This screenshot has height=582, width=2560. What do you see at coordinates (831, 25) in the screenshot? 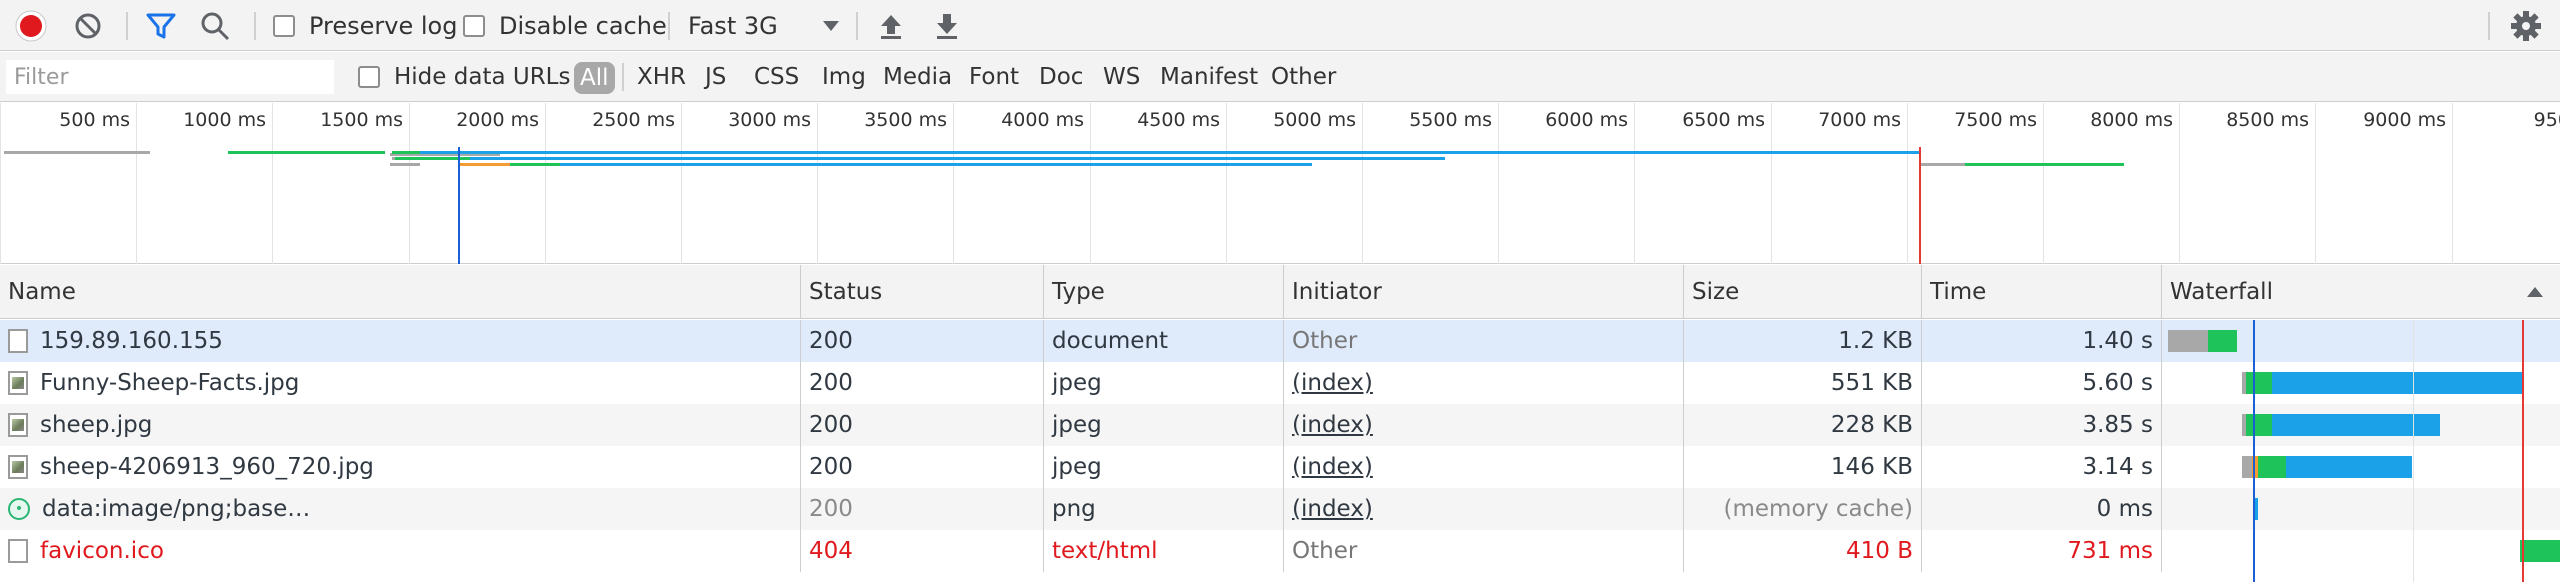
I see `chevron-down-icon` at bounding box center [831, 25].